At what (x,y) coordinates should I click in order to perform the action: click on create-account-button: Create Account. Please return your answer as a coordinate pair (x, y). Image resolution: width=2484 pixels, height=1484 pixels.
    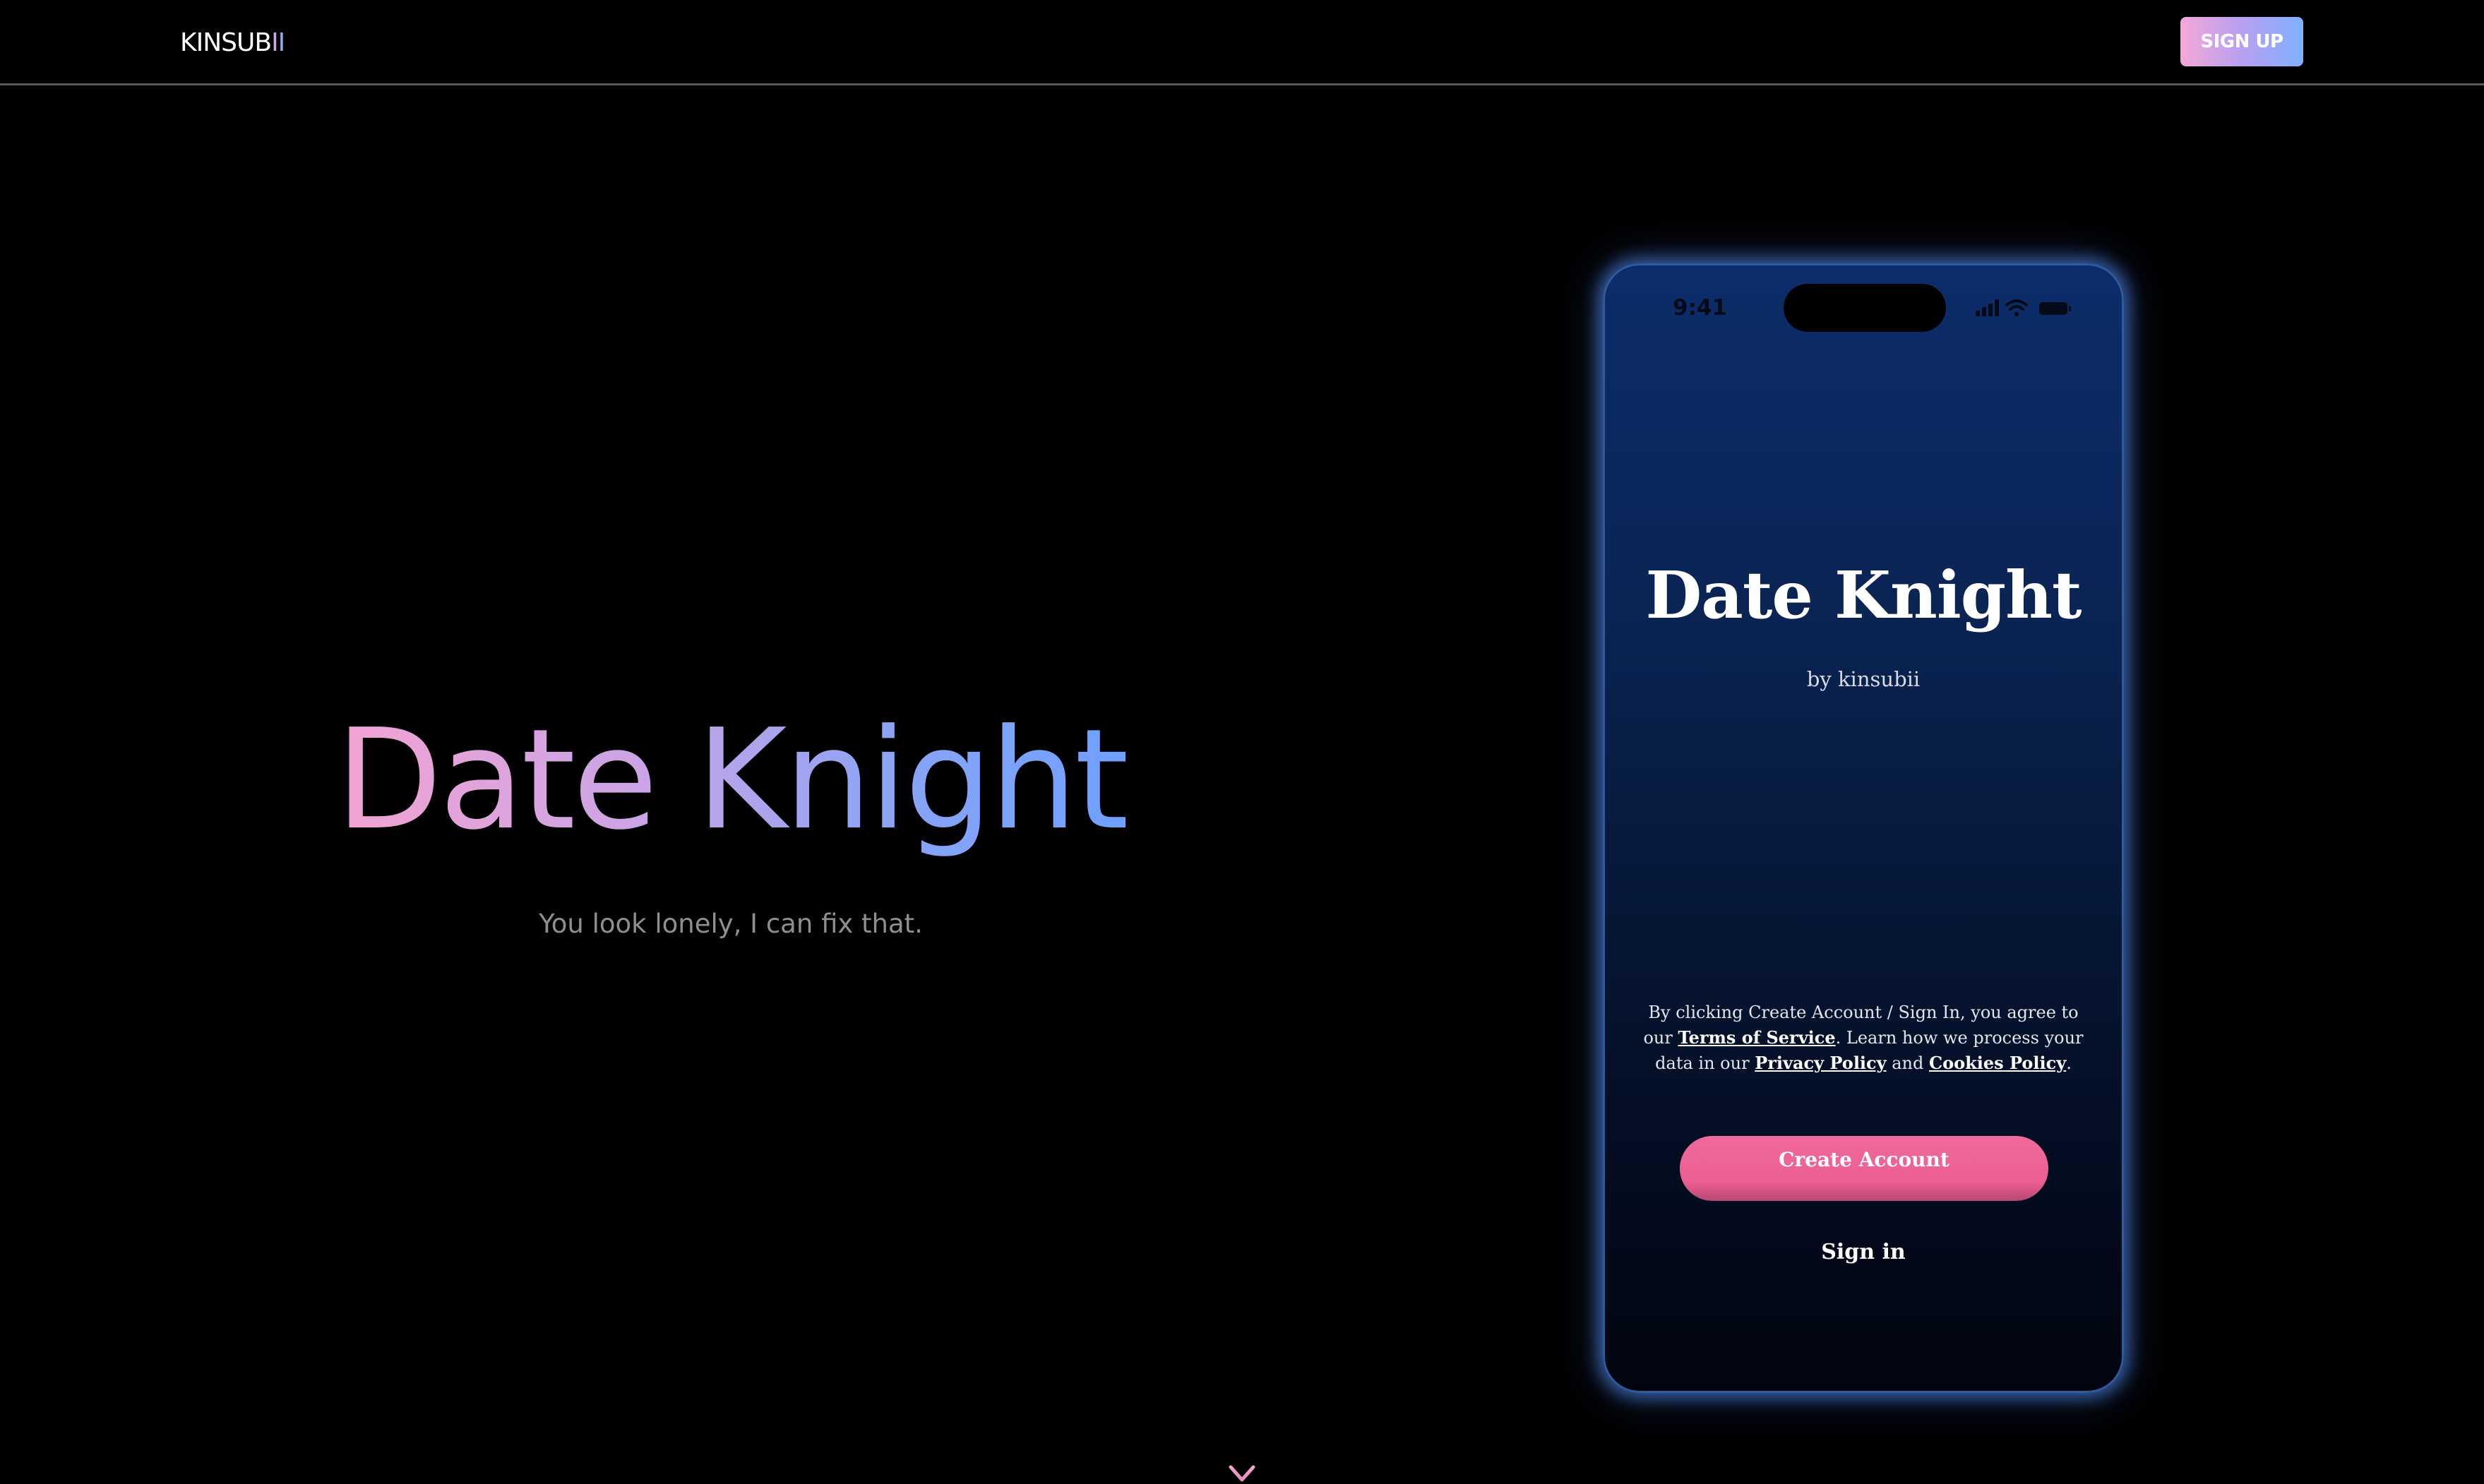
    Looking at the image, I should click on (1864, 1168).